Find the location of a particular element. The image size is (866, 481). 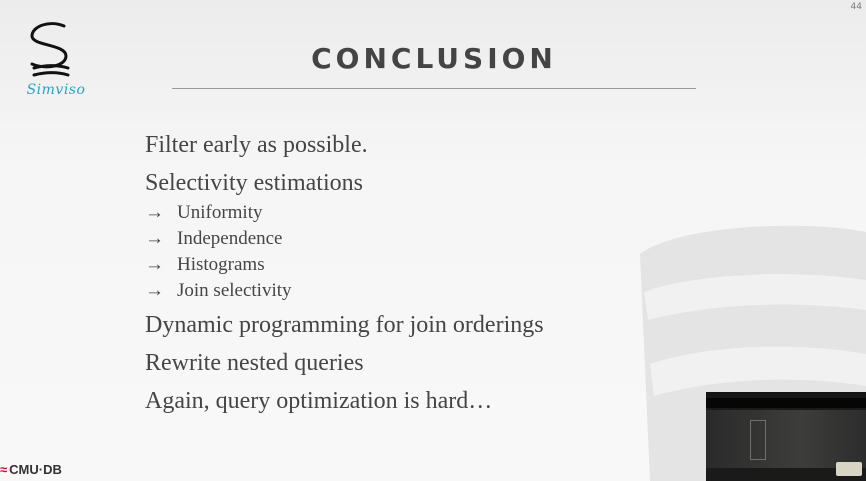

camera-feed-thumbnail is located at coordinates (786, 436).